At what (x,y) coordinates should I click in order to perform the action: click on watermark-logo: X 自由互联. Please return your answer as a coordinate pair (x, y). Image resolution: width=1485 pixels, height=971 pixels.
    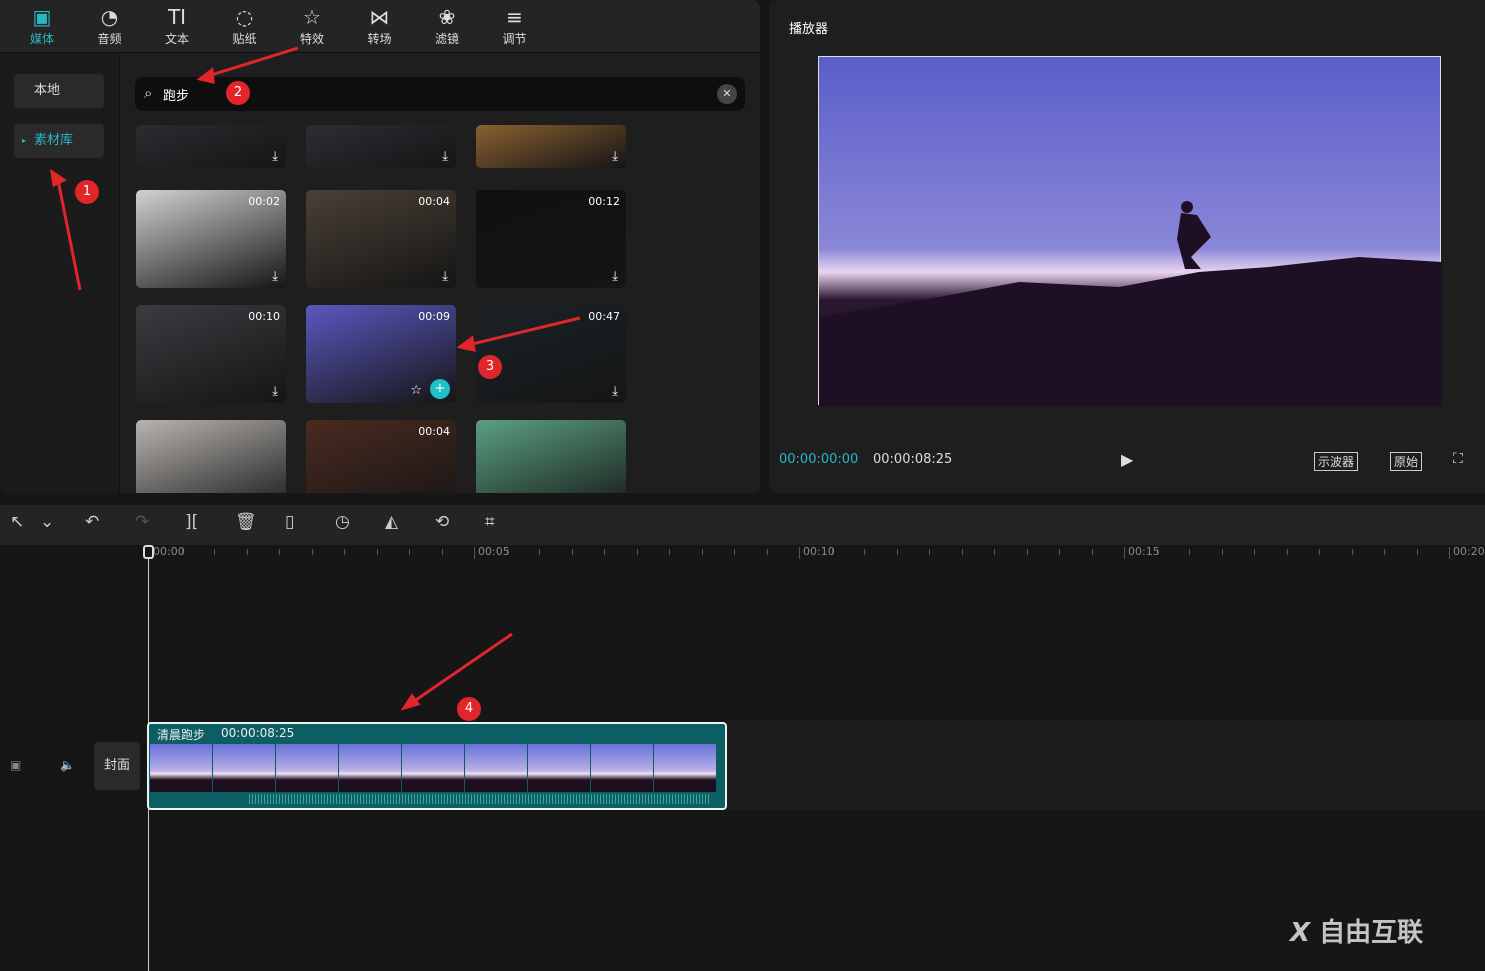
    Looking at the image, I should click on (1357, 933).